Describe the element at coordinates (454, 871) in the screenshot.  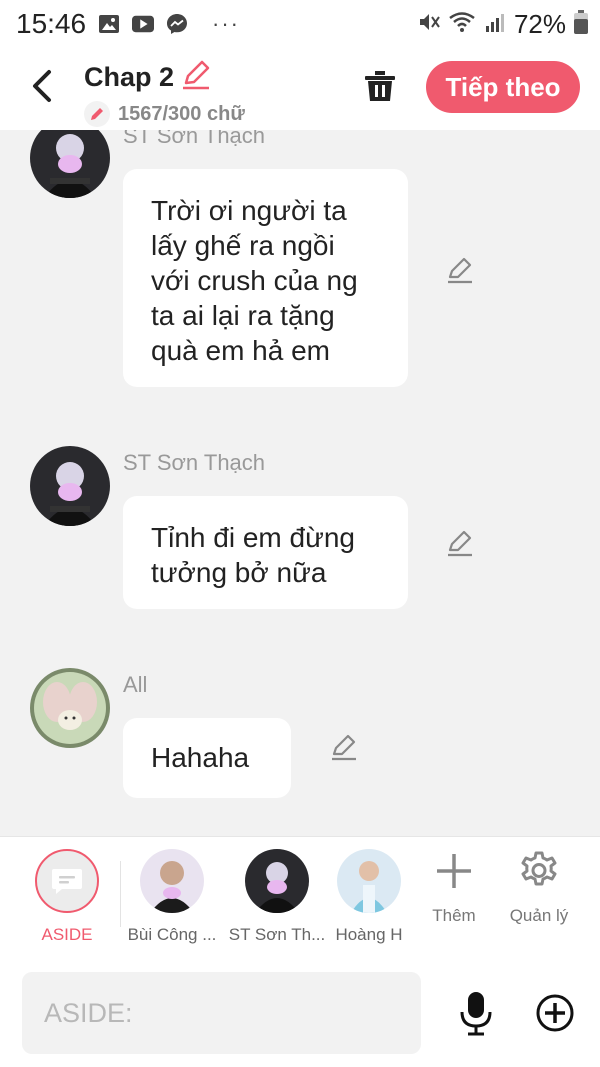
I see `plus-icon` at that location.